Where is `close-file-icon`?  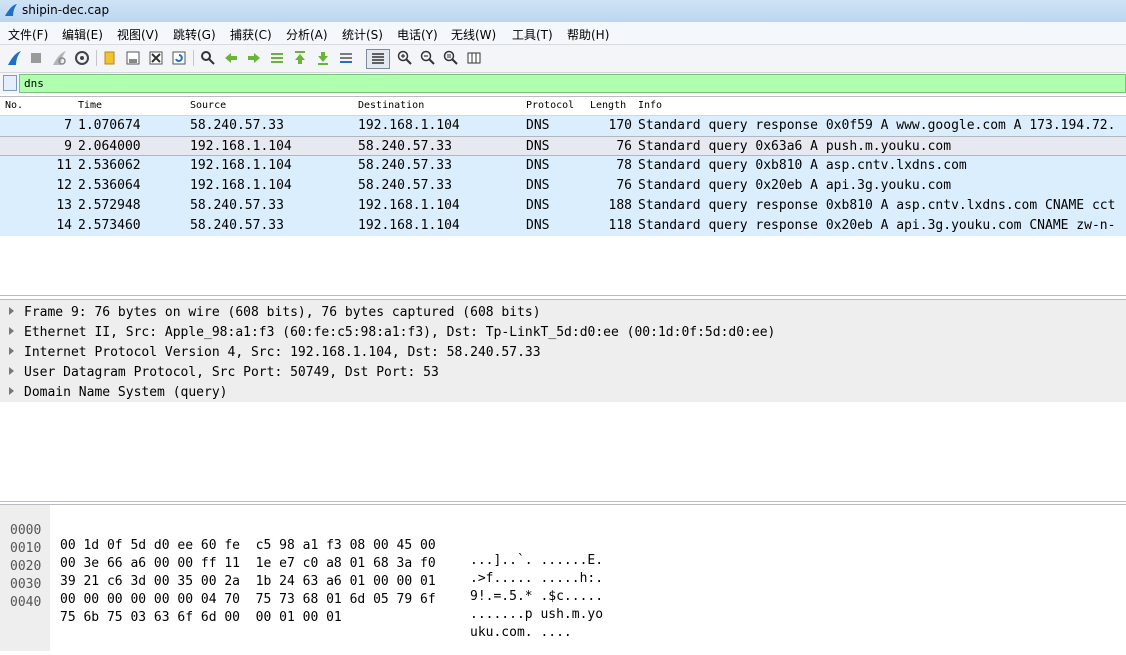
close-file-icon is located at coordinates (156, 58).